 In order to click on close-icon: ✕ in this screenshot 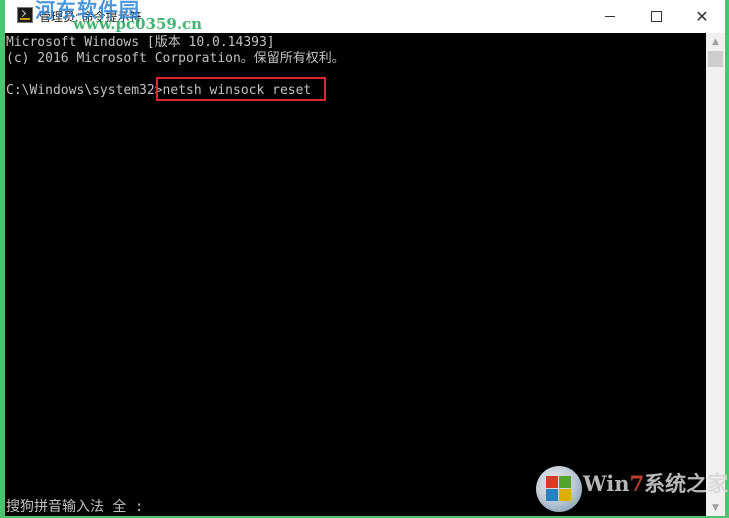, I will do `click(702, 16)`.